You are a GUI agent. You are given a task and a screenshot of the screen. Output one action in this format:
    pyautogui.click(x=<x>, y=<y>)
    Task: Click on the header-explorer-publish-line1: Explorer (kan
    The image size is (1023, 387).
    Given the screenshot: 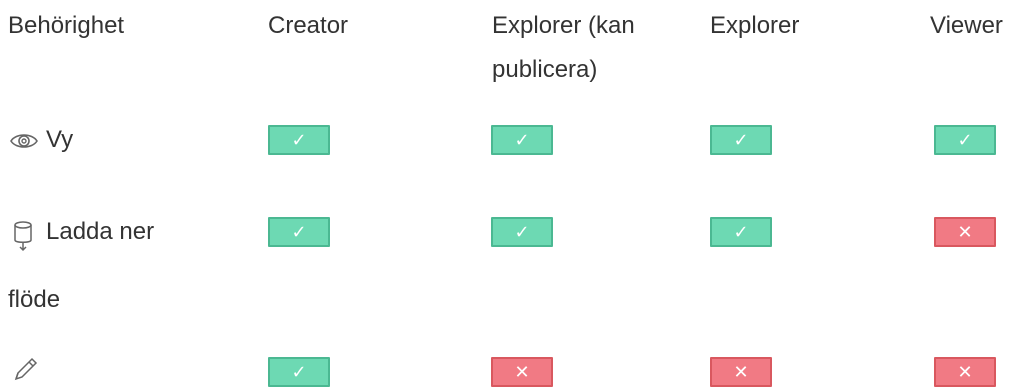 What is the action you would take?
    pyautogui.click(x=563, y=25)
    